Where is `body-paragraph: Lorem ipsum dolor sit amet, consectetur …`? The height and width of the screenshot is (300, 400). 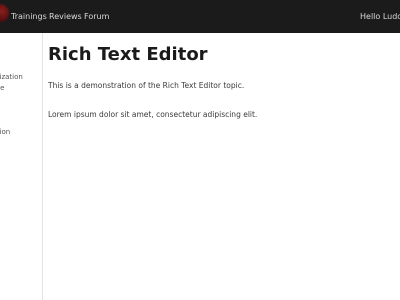
body-paragraph: Lorem ipsum dolor sit amet, consectetur … is located at coordinates (153, 114).